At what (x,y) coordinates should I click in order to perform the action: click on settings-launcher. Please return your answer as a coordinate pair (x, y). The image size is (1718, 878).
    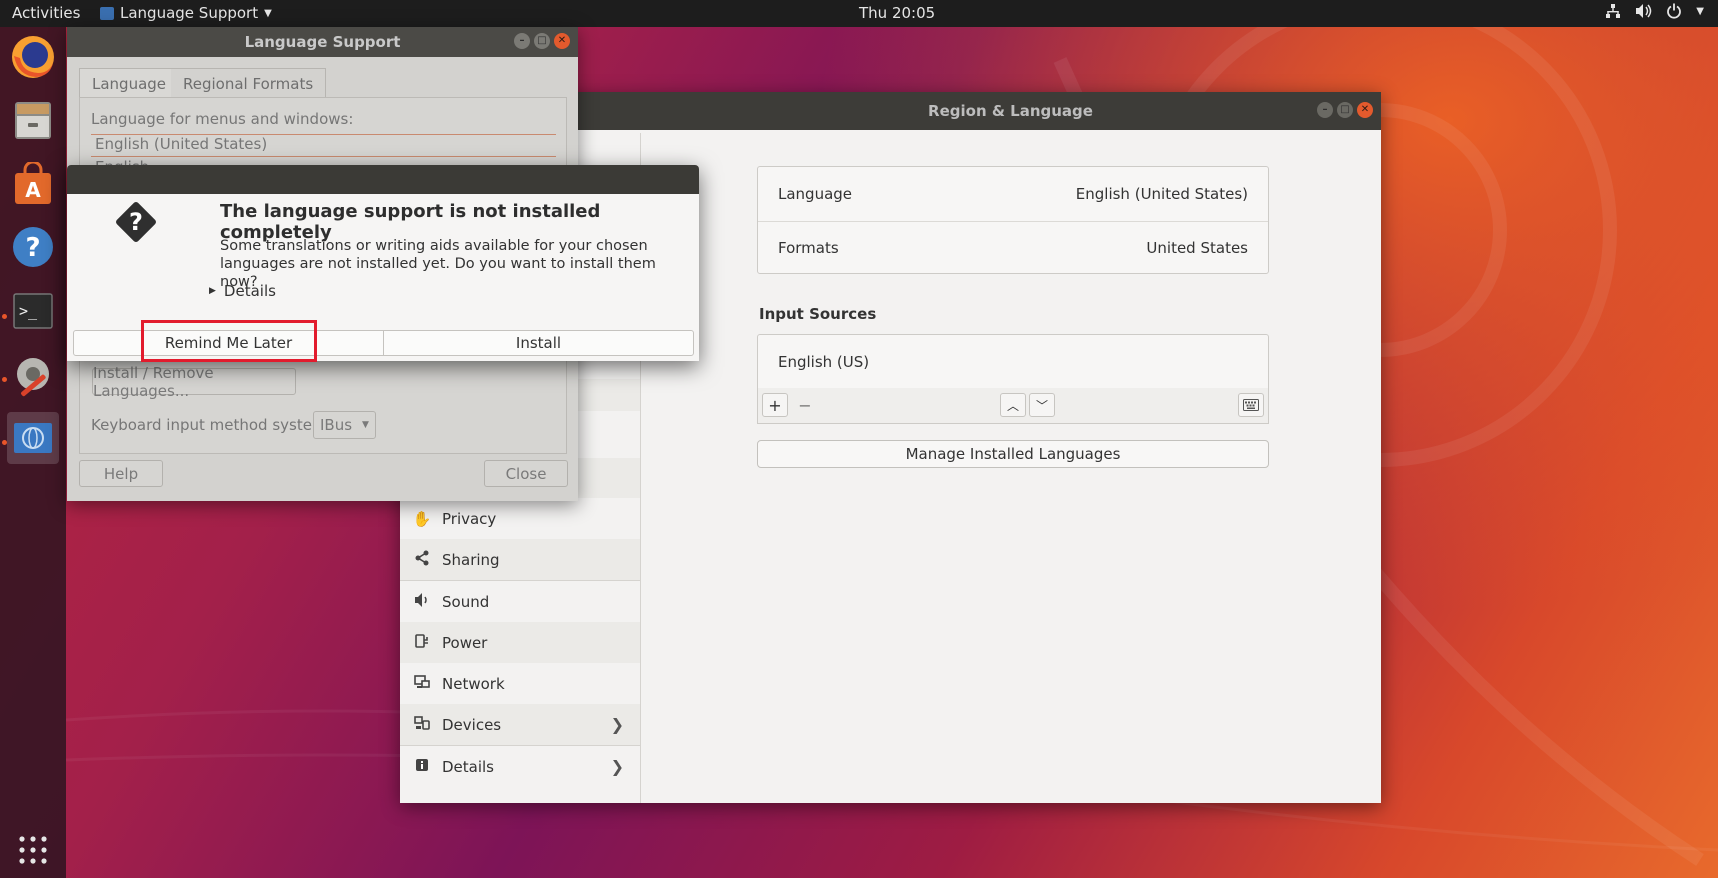
    Looking at the image, I should click on (33, 374).